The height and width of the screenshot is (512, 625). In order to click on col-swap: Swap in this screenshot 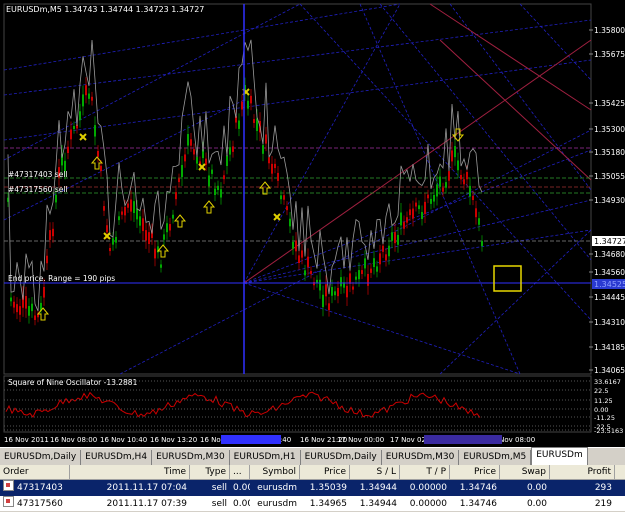, I will do `click(525, 472)`.